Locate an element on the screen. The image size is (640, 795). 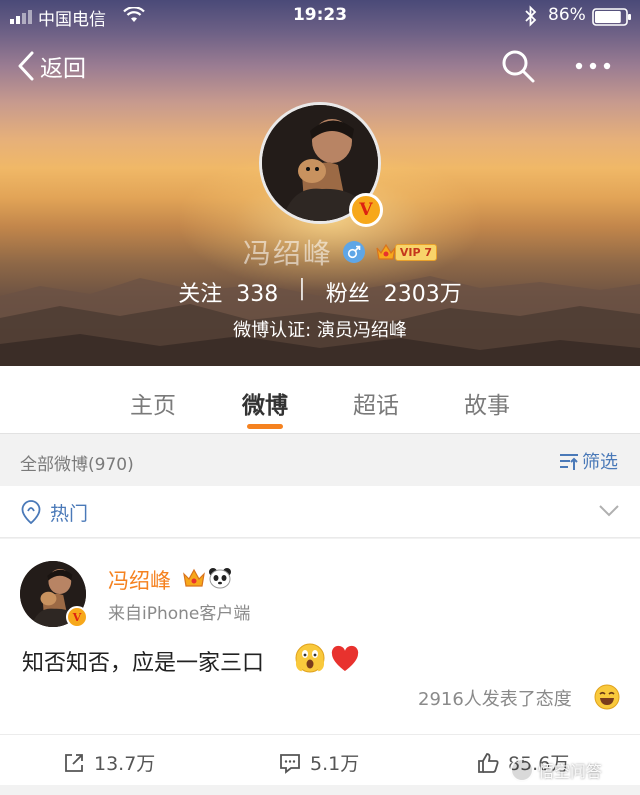
following-value: 338 is located at coordinates (257, 294).